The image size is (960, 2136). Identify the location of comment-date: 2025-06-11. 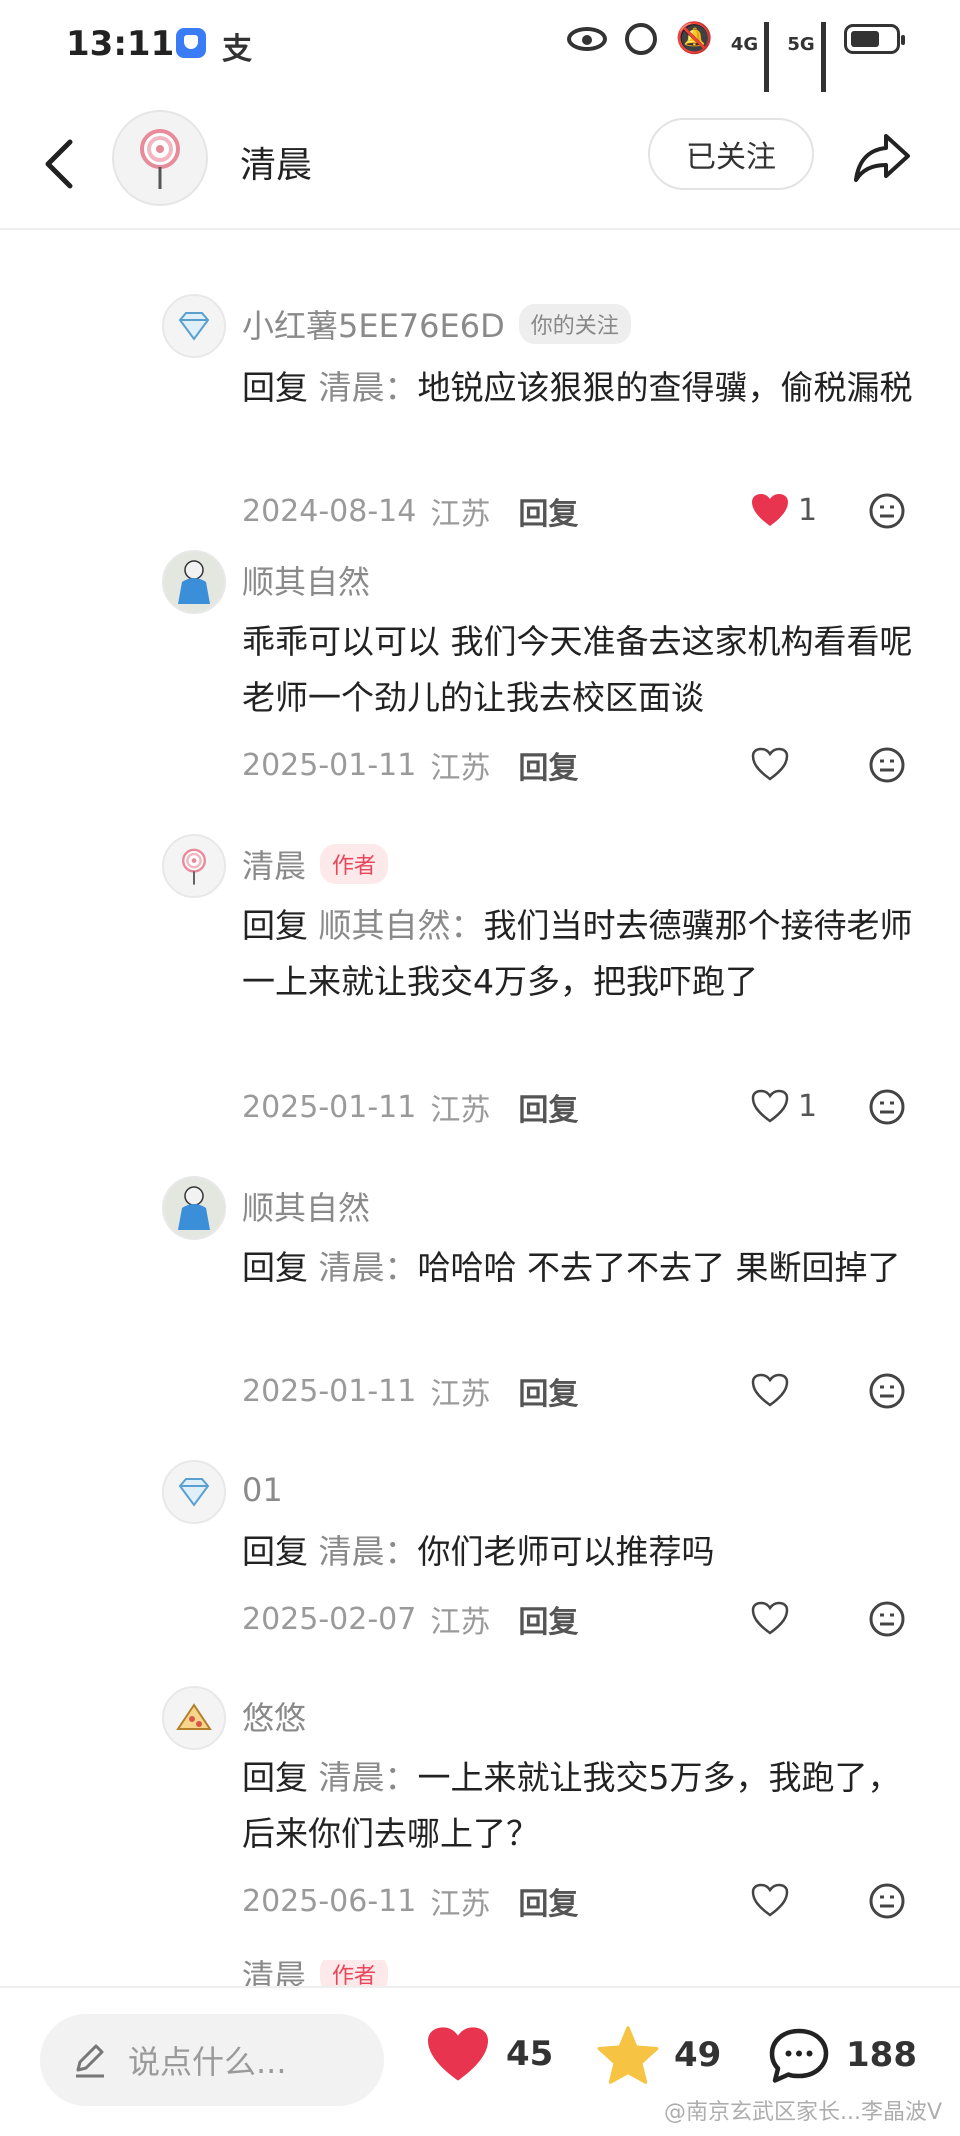
(329, 1901).